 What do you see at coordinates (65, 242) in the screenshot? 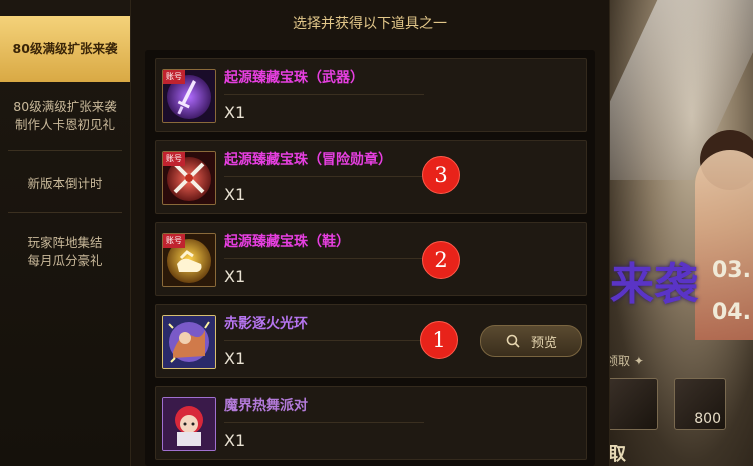
I see `sidebar-item-label: 玩家阵地集结` at bounding box center [65, 242].